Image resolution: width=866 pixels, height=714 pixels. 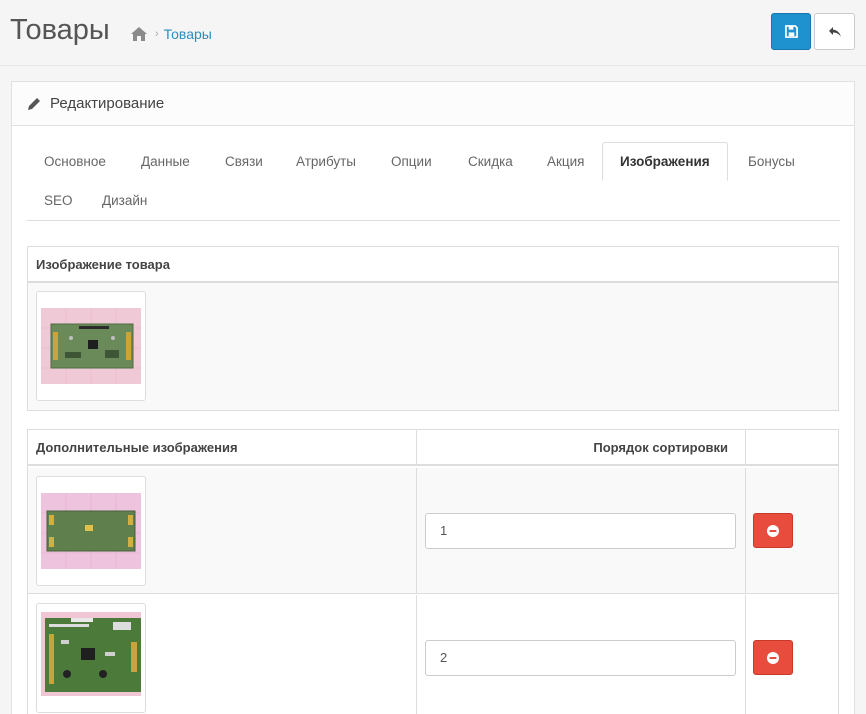 What do you see at coordinates (139, 34) in the screenshot?
I see `home-icon` at bounding box center [139, 34].